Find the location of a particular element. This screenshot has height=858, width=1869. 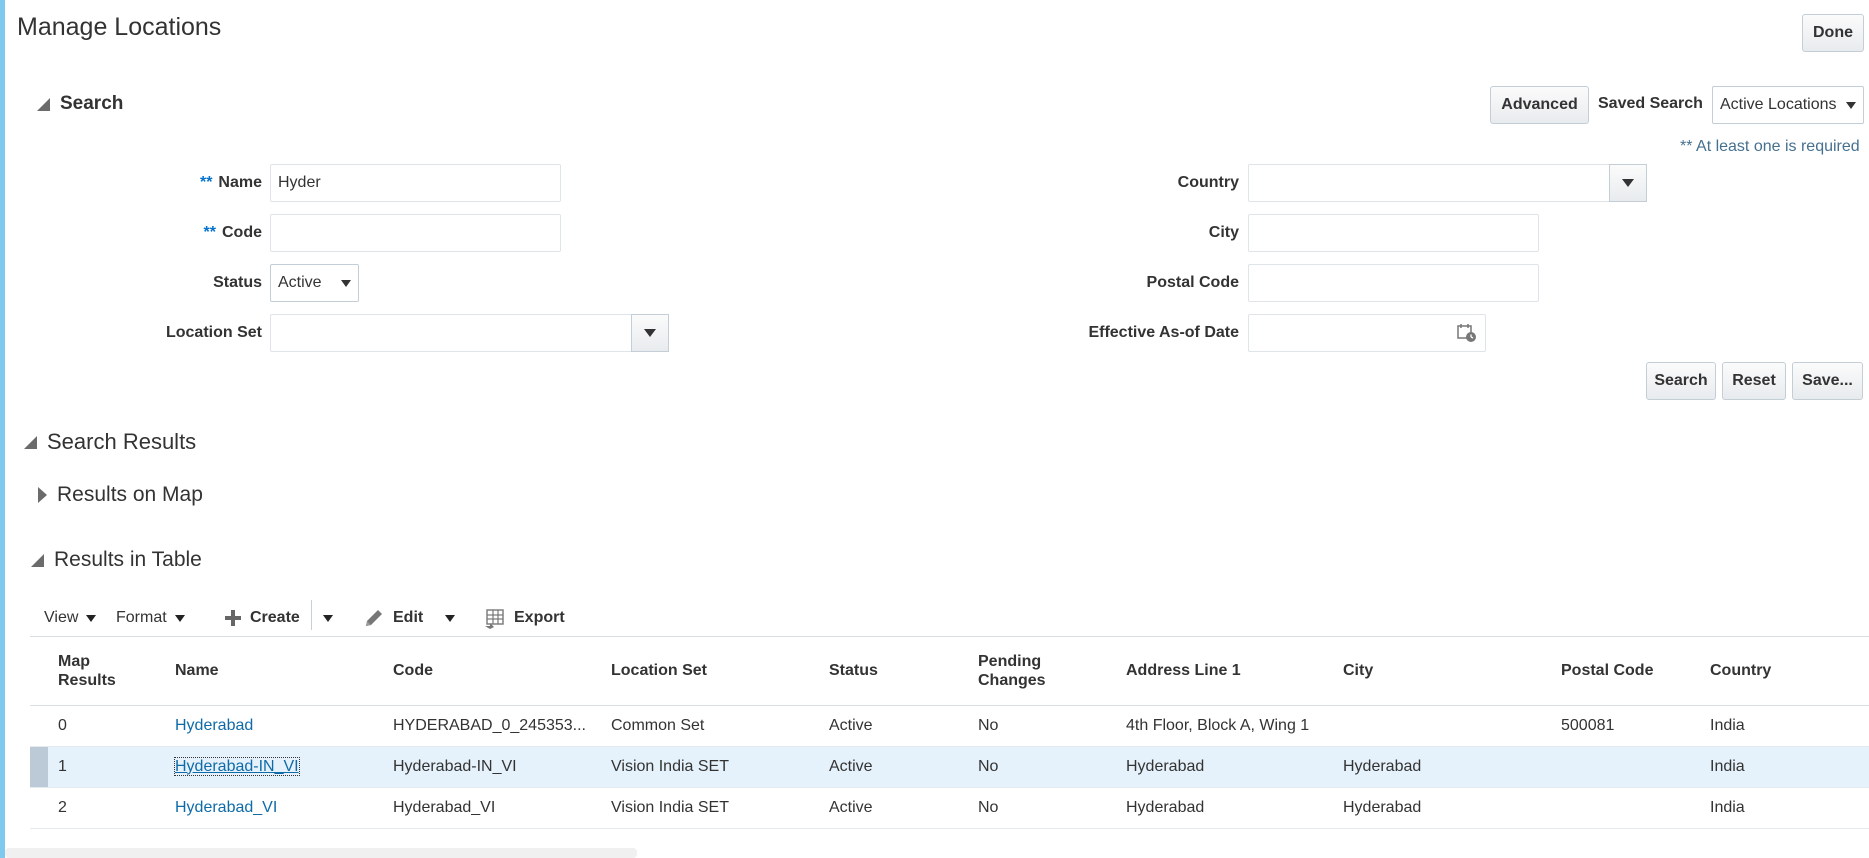

cell-postal-code: 500081 is located at coordinates (1625, 726).